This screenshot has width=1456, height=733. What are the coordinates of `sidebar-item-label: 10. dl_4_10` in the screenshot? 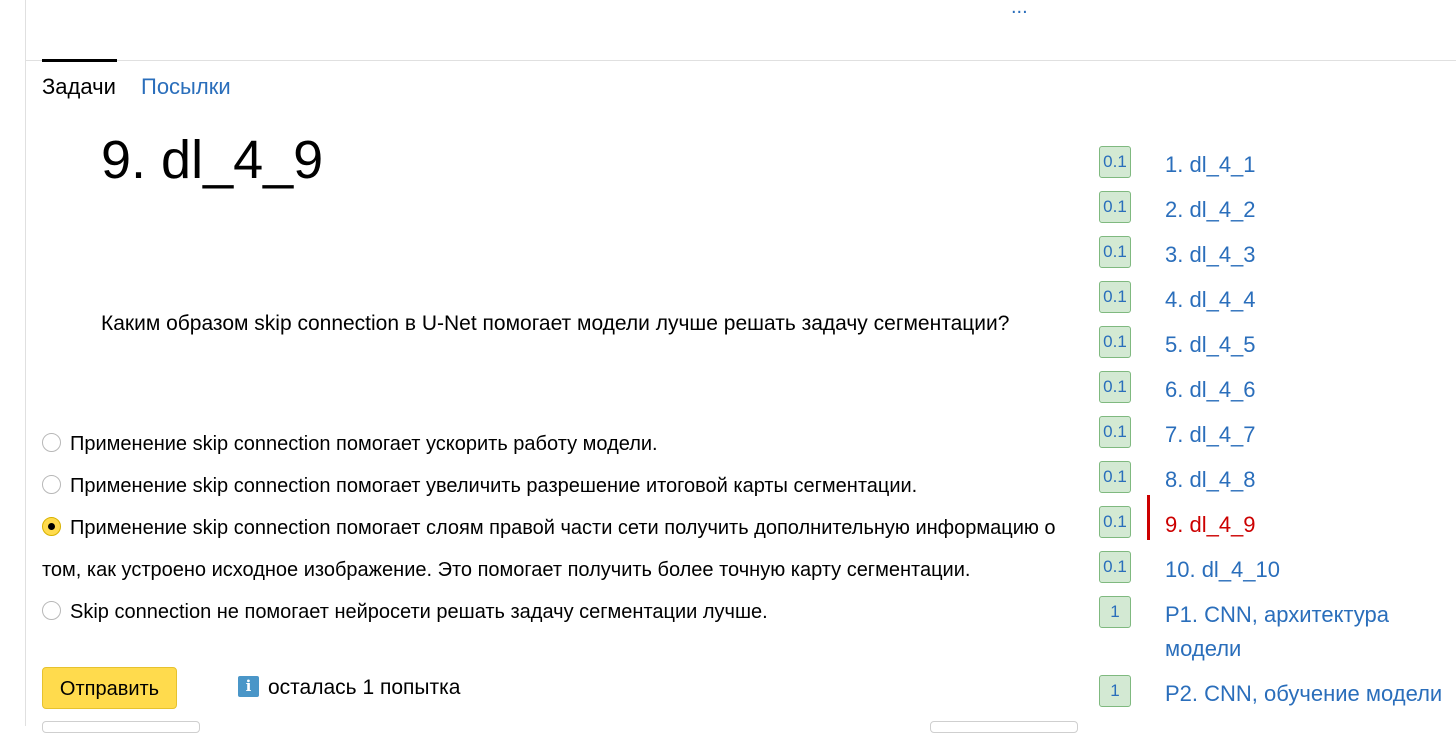 It's located at (1305, 570).